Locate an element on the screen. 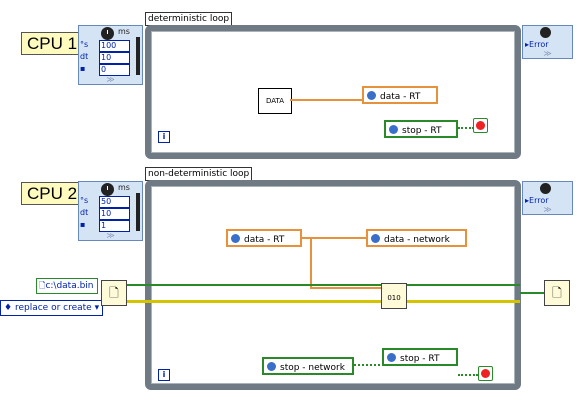 The height and width of the screenshot is (413, 580). timed-loop-input-node-2: ms °s 50 dt 10 ▪ 1 ≫ is located at coordinates (110, 211).